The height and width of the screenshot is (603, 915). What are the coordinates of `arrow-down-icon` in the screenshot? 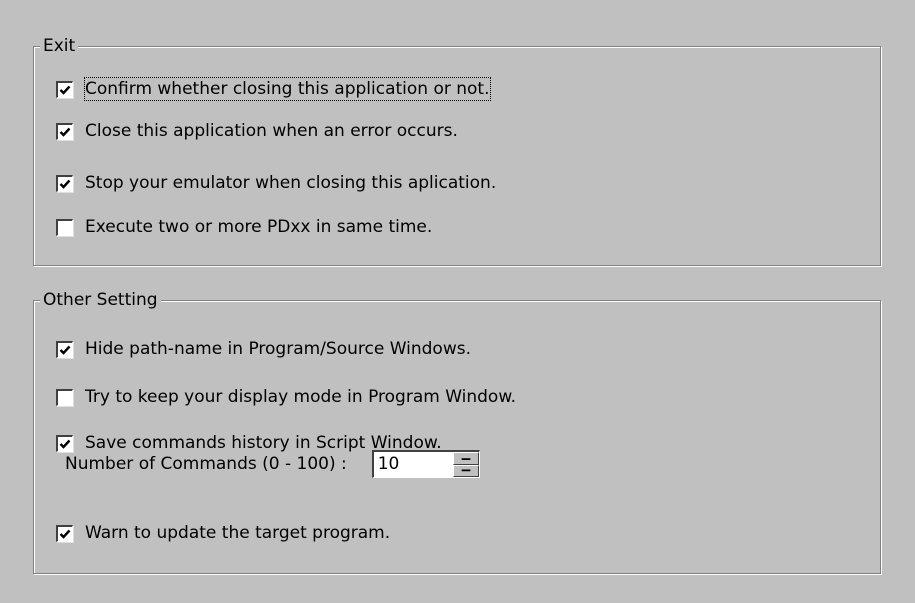 It's located at (466, 470).